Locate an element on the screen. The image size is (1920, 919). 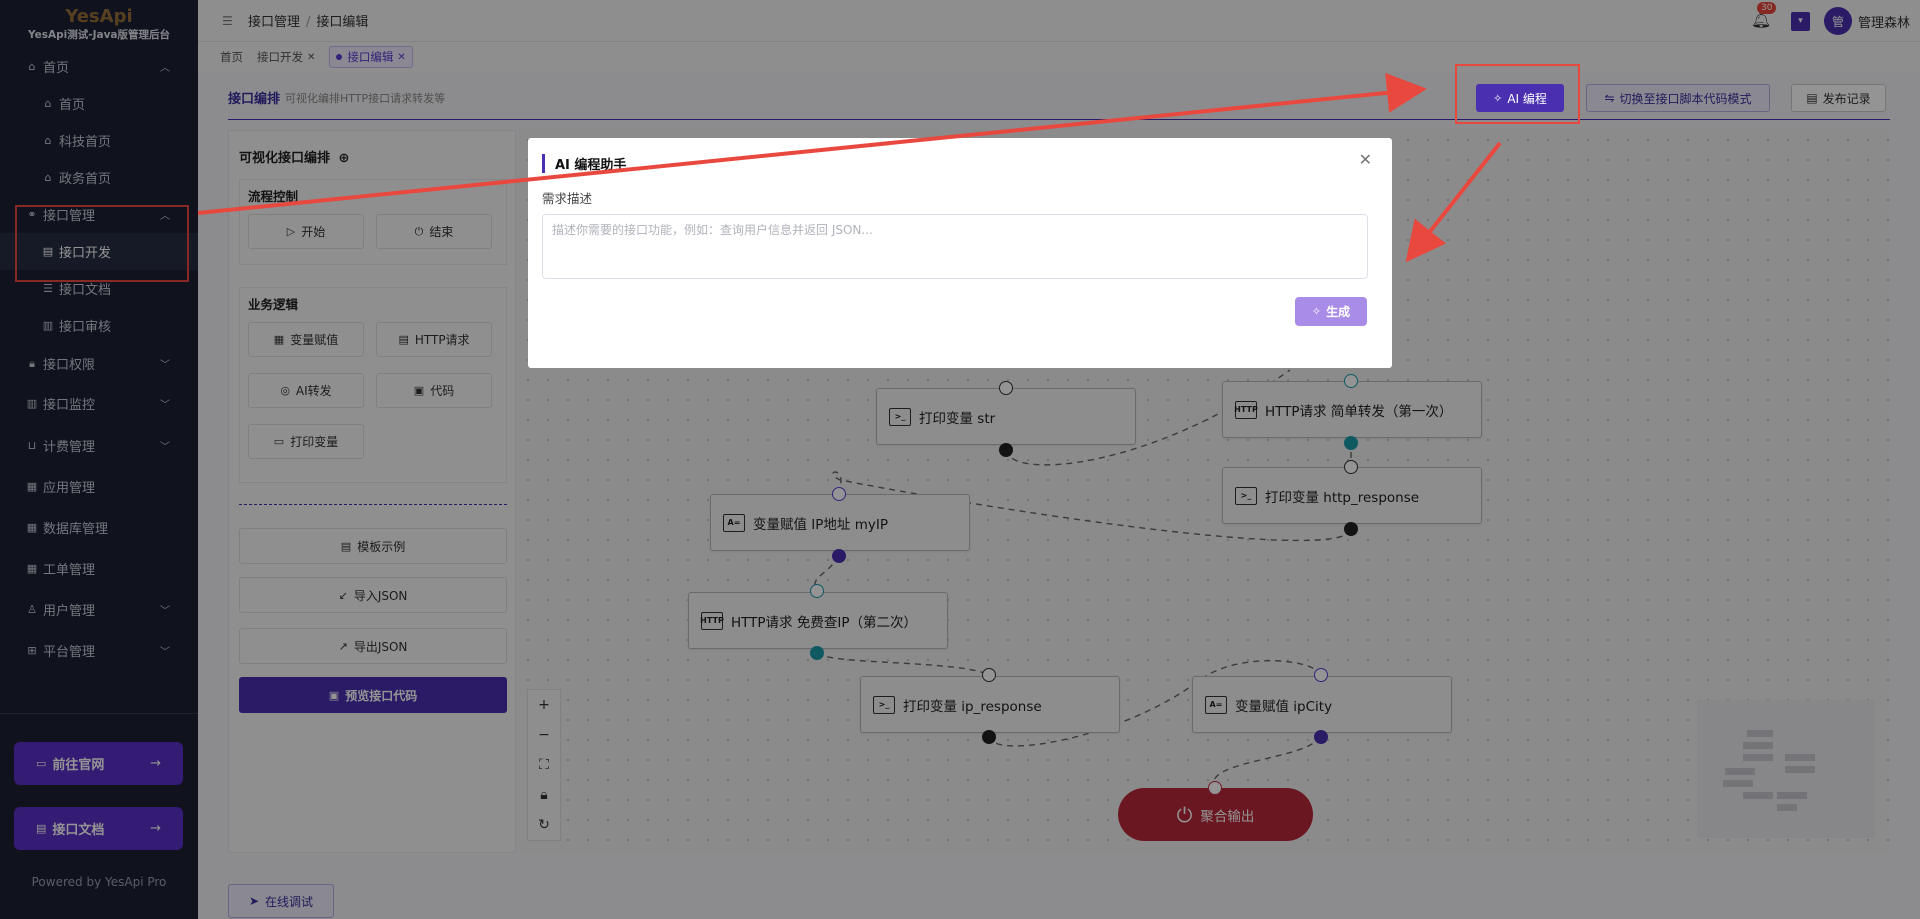
ai-assistant-dialog: AI 编程助手 ✕ 需求描述 ✧生成 is located at coordinates (960, 253).